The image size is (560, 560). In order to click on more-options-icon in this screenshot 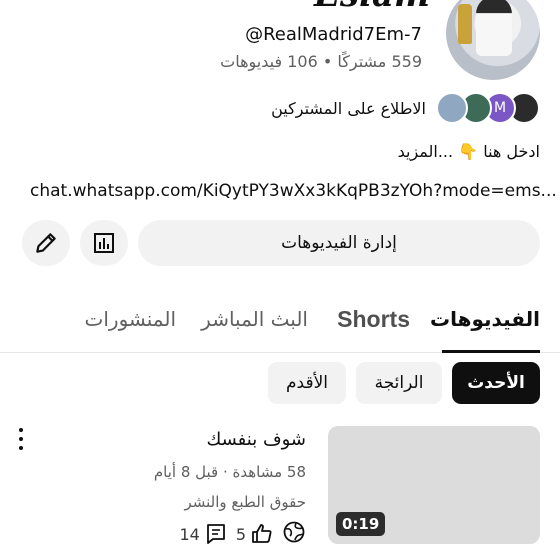, I will do `click(21, 439)`.